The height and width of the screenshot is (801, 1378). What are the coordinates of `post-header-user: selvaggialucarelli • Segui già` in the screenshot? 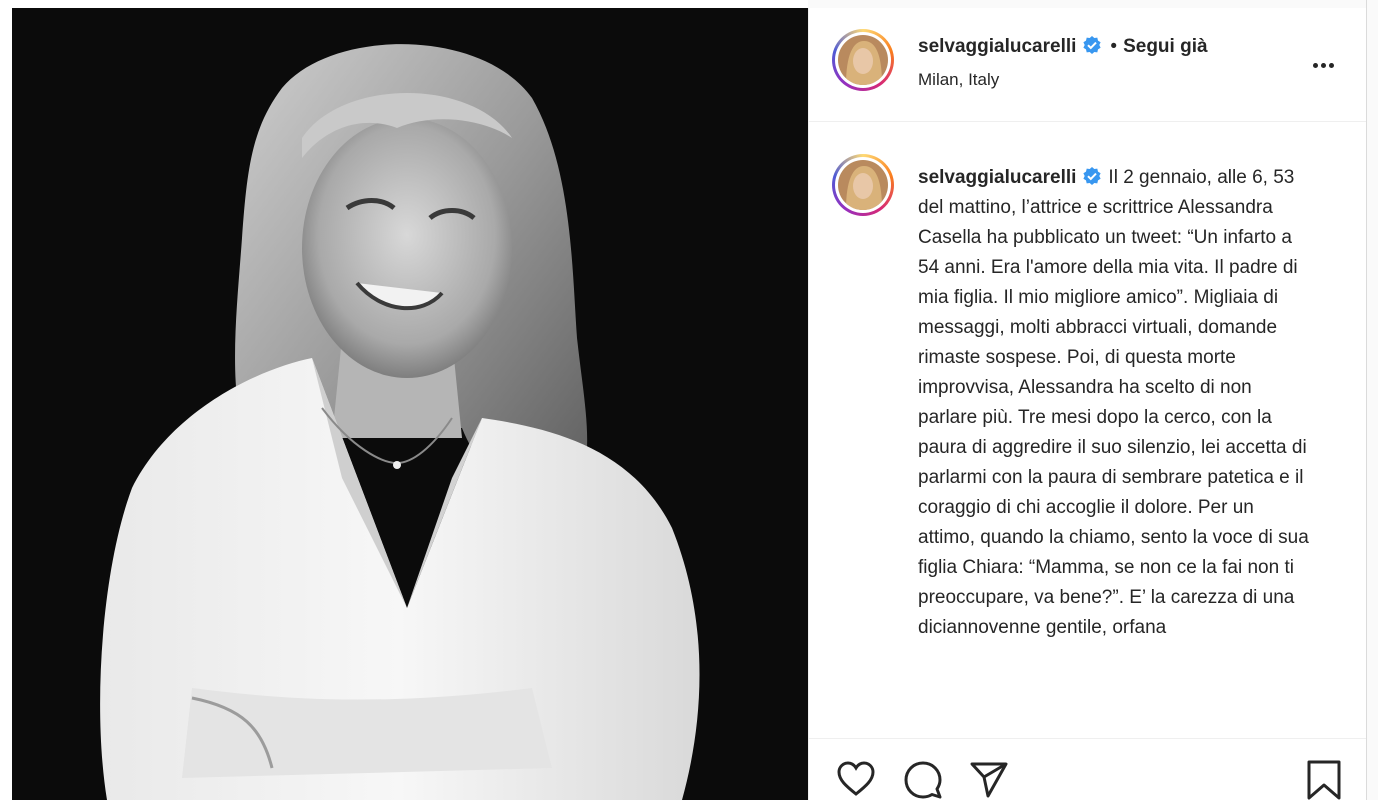 It's located at (1063, 46).